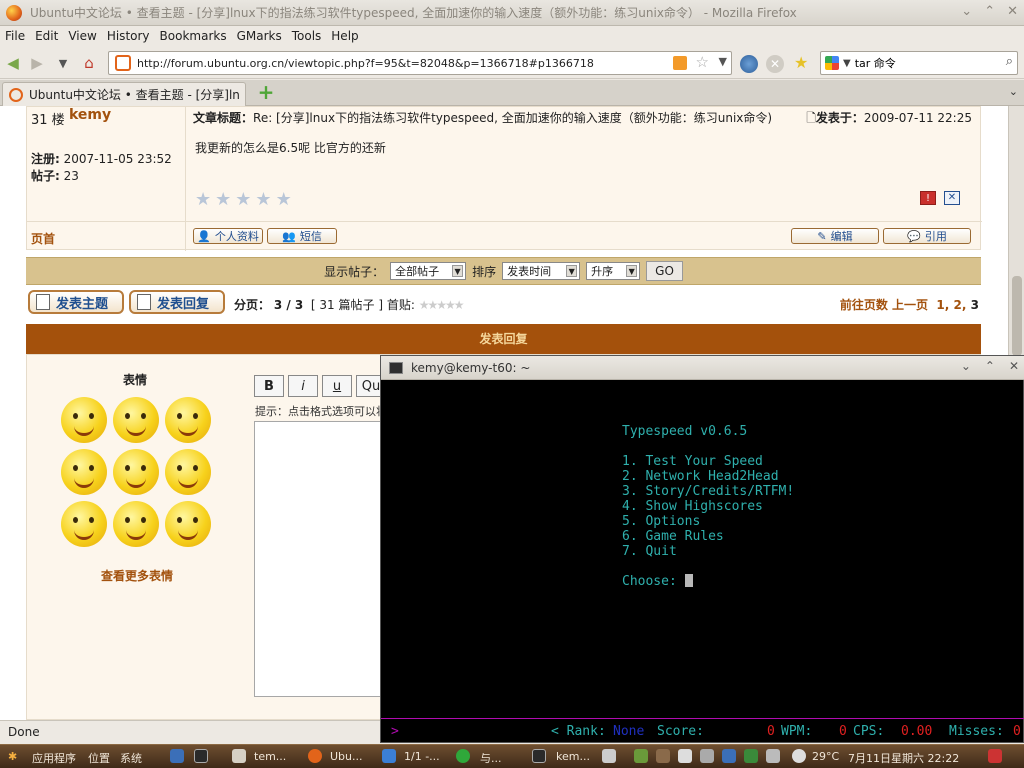  I want to click on places-menu: 位置, so click(99, 758).